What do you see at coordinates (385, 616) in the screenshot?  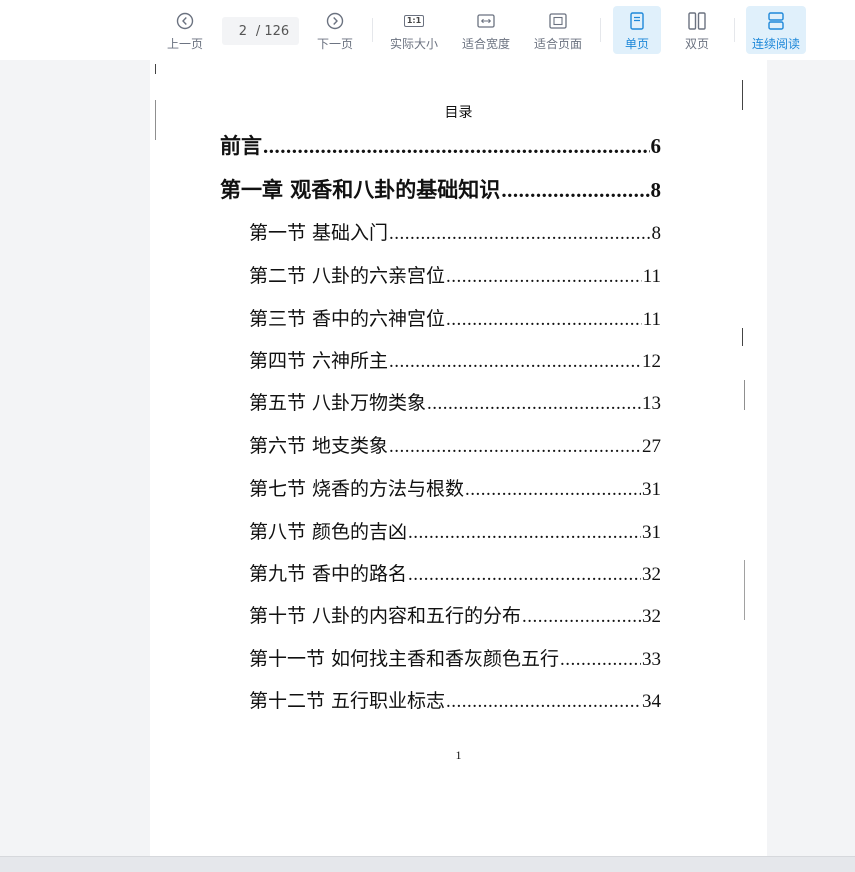 I see `toc-entry-title: 第十节 八卦的内容和五行的分布` at bounding box center [385, 616].